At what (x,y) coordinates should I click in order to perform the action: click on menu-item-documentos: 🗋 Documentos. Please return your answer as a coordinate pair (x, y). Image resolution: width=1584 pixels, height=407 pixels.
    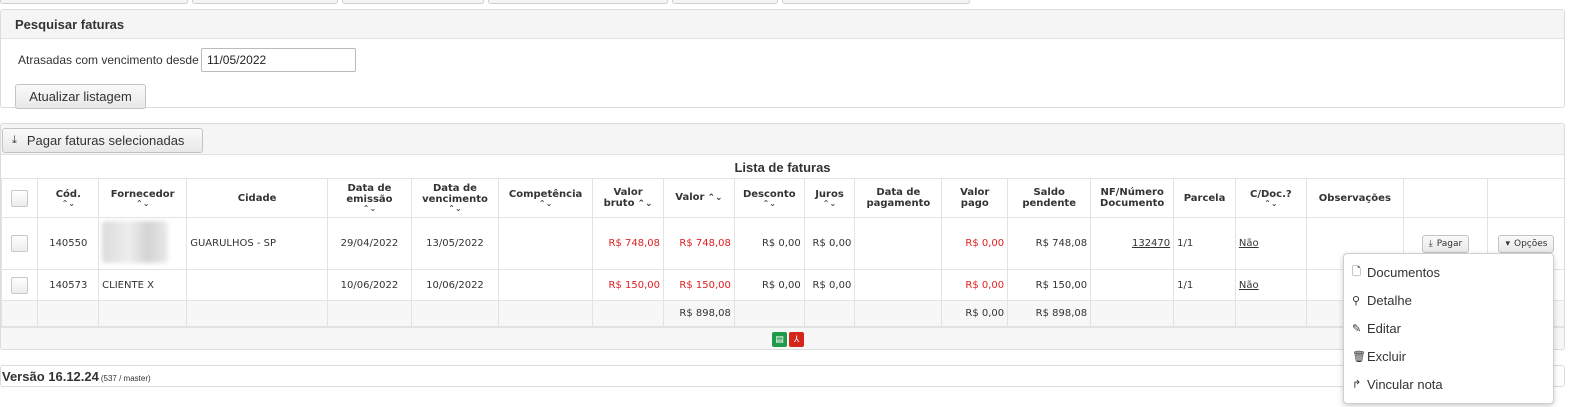
    Looking at the image, I should click on (1448, 273).